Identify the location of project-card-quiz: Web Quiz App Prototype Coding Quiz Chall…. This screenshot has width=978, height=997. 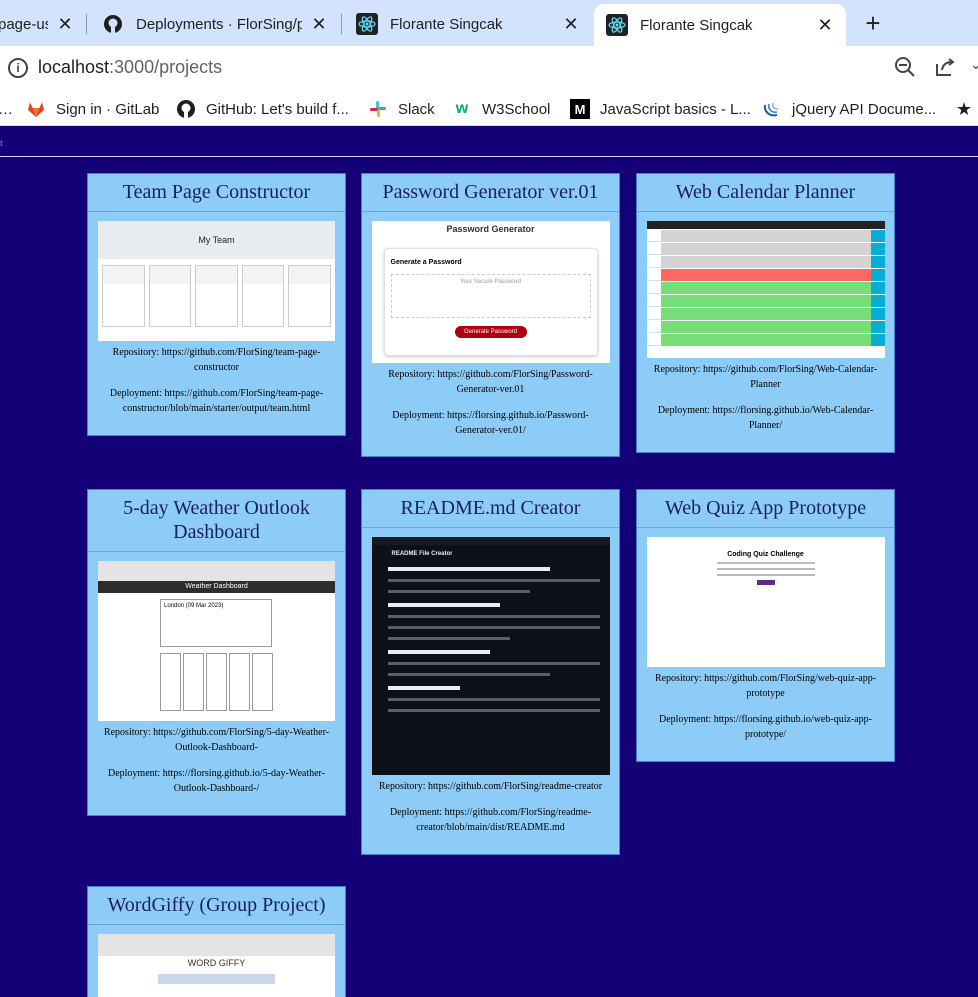
(765, 625).